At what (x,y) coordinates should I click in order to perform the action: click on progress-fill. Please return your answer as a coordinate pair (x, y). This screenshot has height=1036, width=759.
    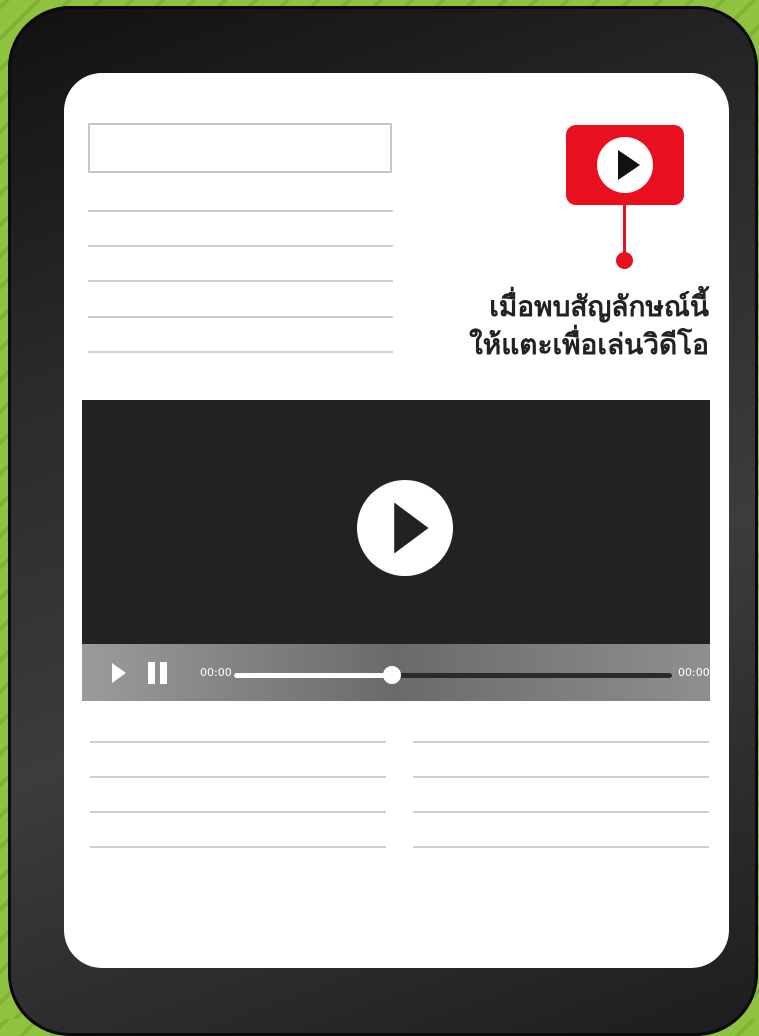
    Looking at the image, I should click on (313, 675).